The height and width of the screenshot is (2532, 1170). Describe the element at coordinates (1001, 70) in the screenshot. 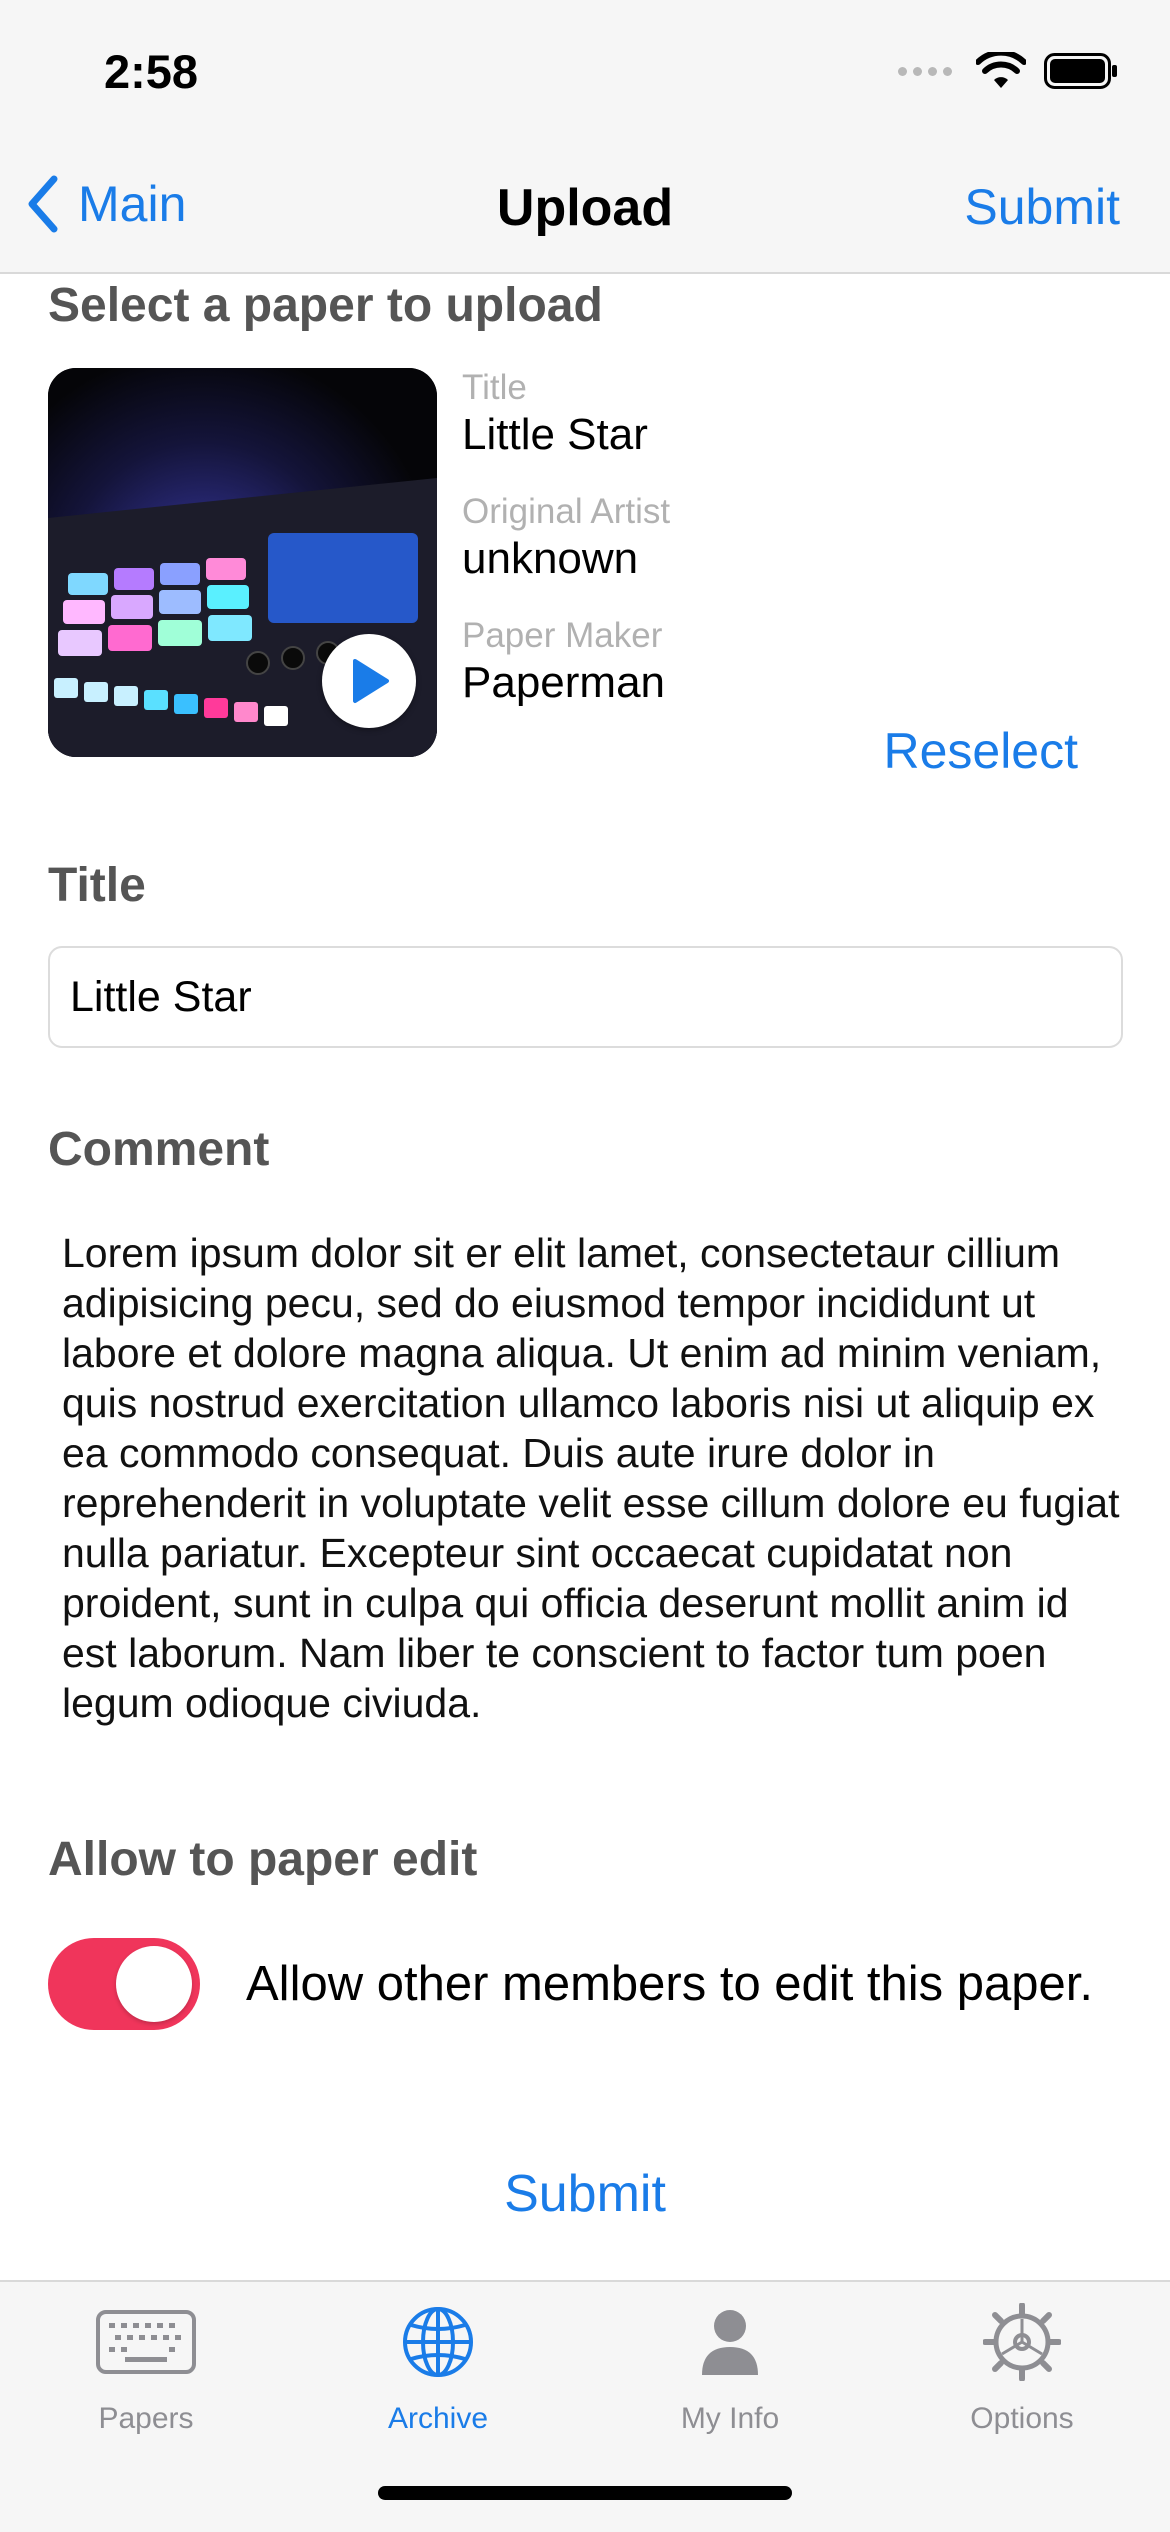

I see `wifi-icon` at that location.